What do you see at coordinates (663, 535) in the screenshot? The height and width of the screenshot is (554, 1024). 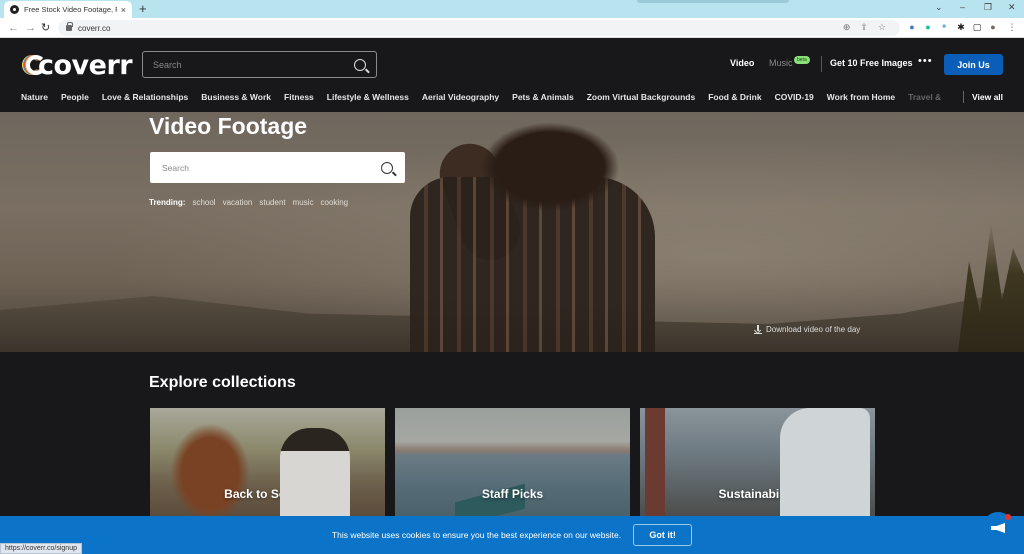 I see `cookie-accept-button: Got it!` at bounding box center [663, 535].